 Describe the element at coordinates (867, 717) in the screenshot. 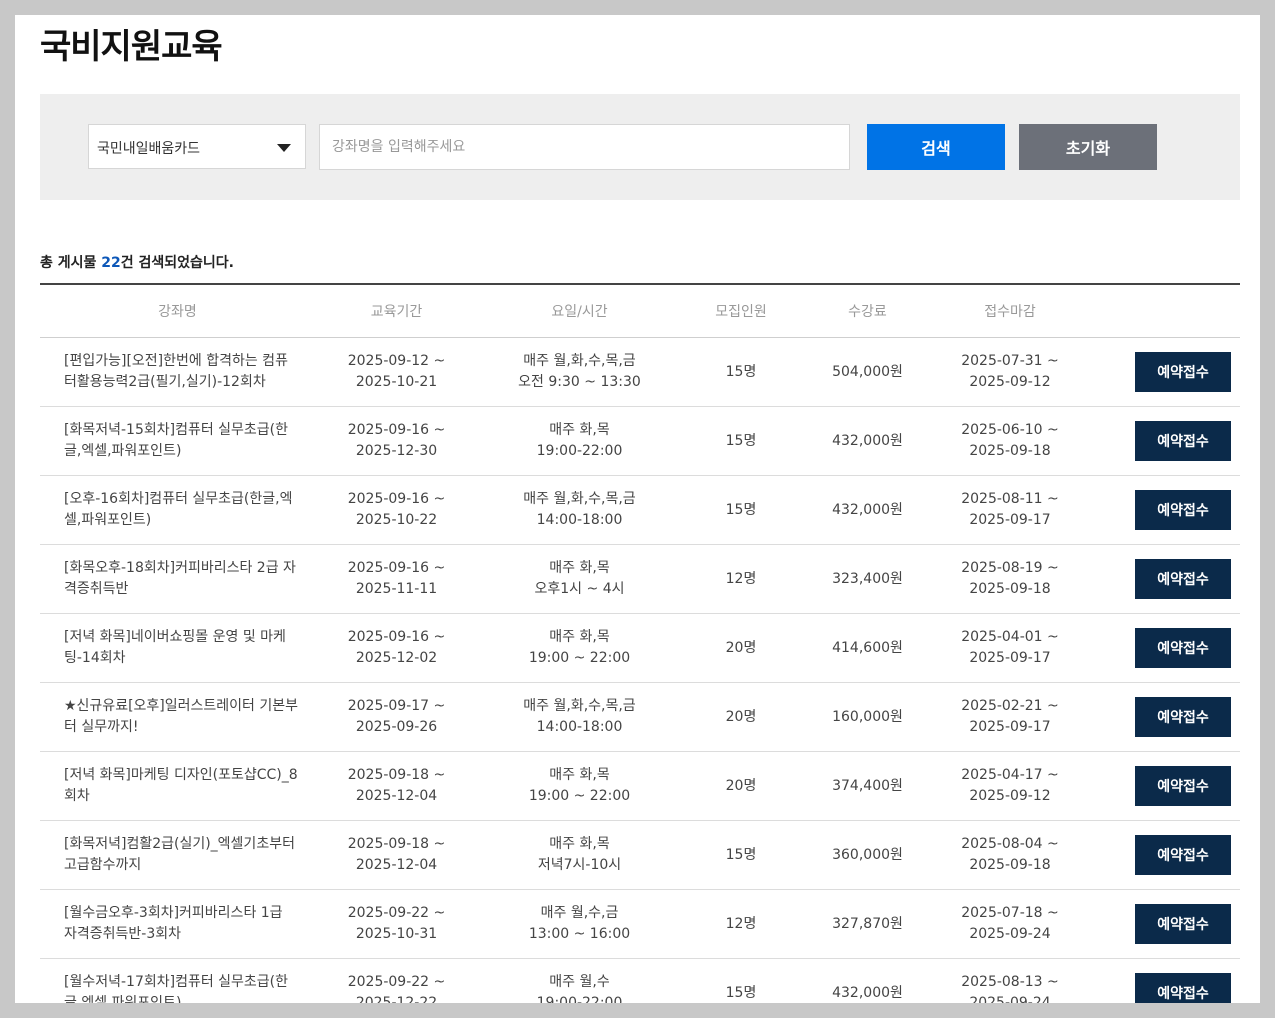

I see `fee-cell: 160,000원` at that location.